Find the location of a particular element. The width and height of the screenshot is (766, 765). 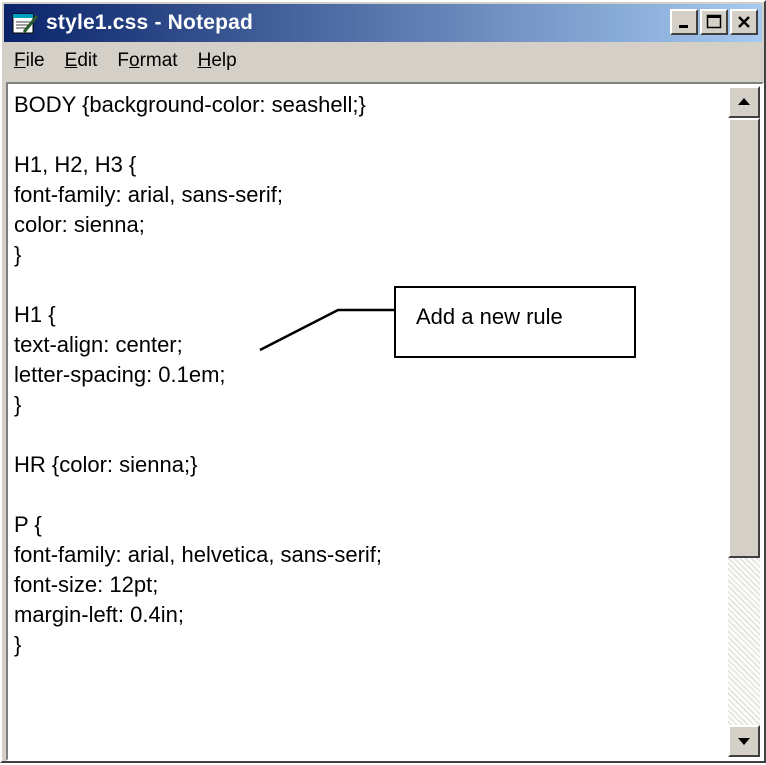

scroll-down-button is located at coordinates (744, 741).